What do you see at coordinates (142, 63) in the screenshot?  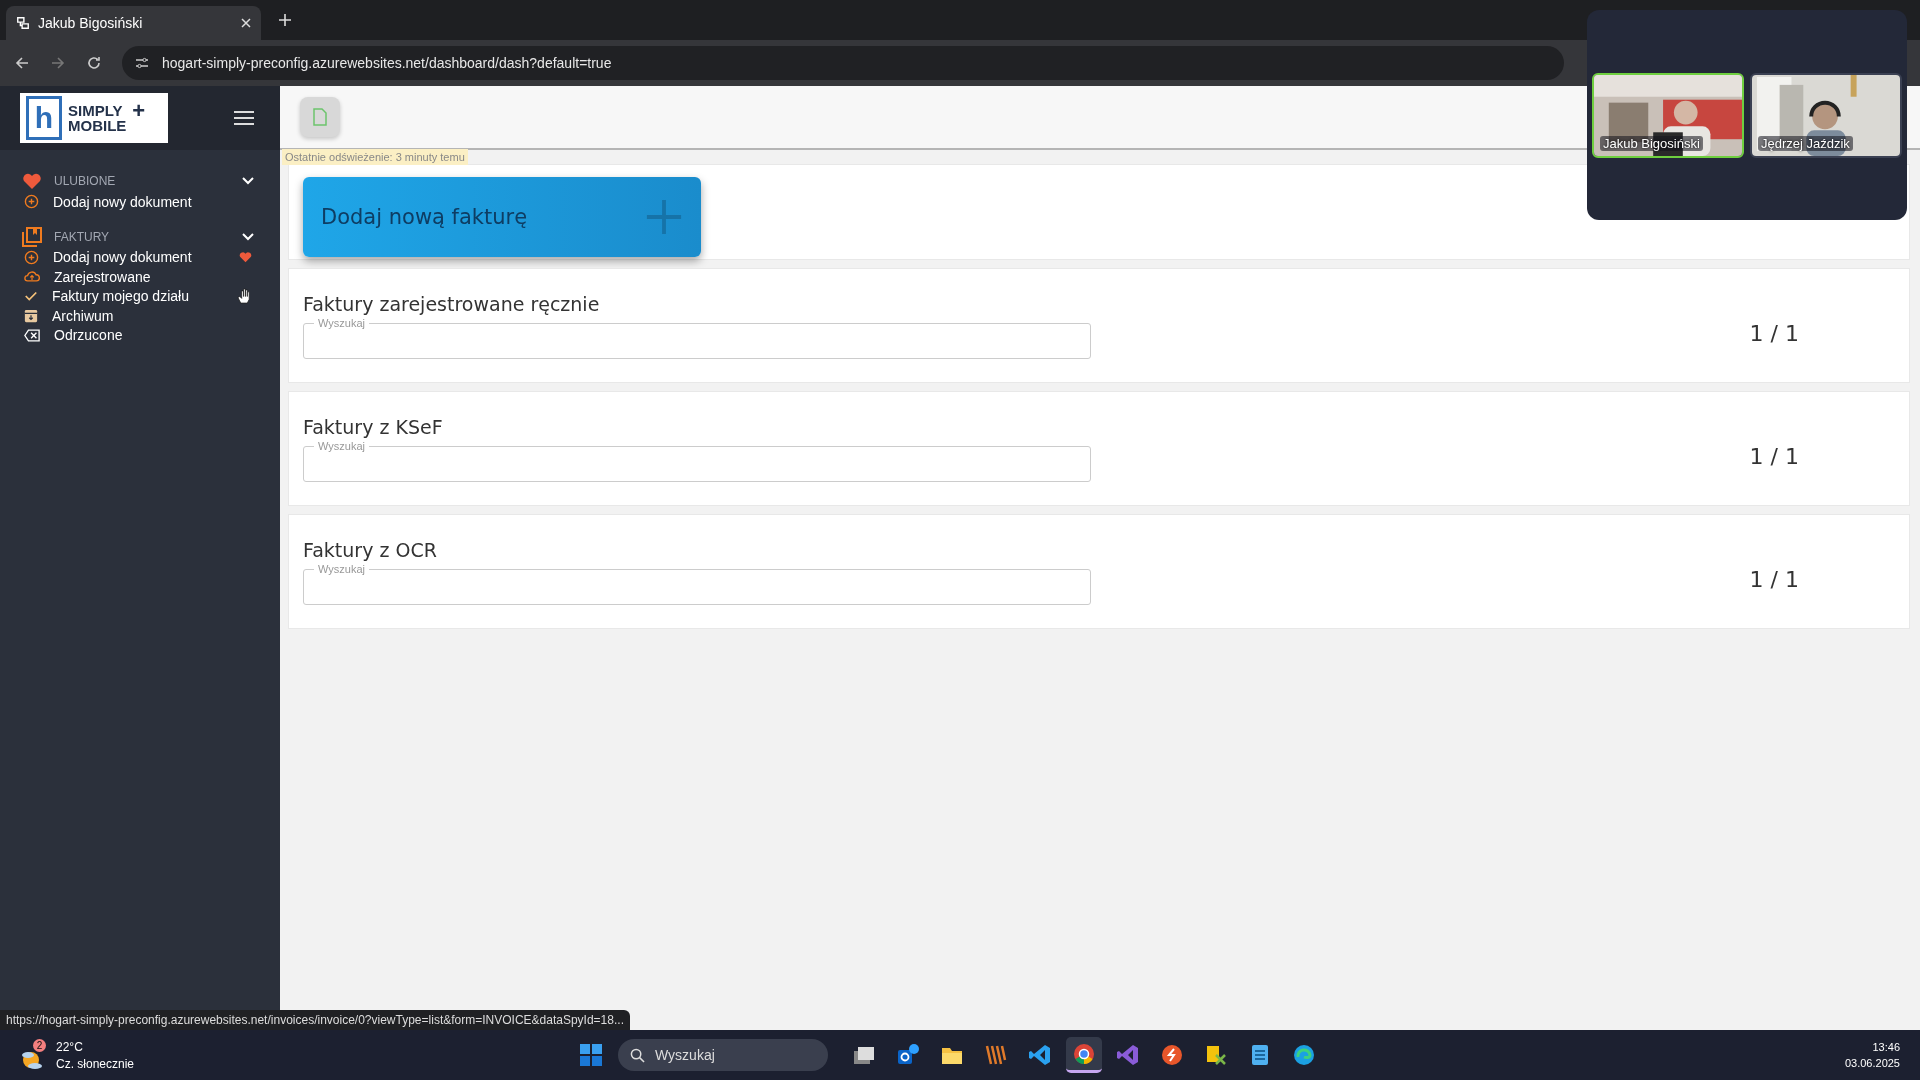 I see `site-settings-icon` at bounding box center [142, 63].